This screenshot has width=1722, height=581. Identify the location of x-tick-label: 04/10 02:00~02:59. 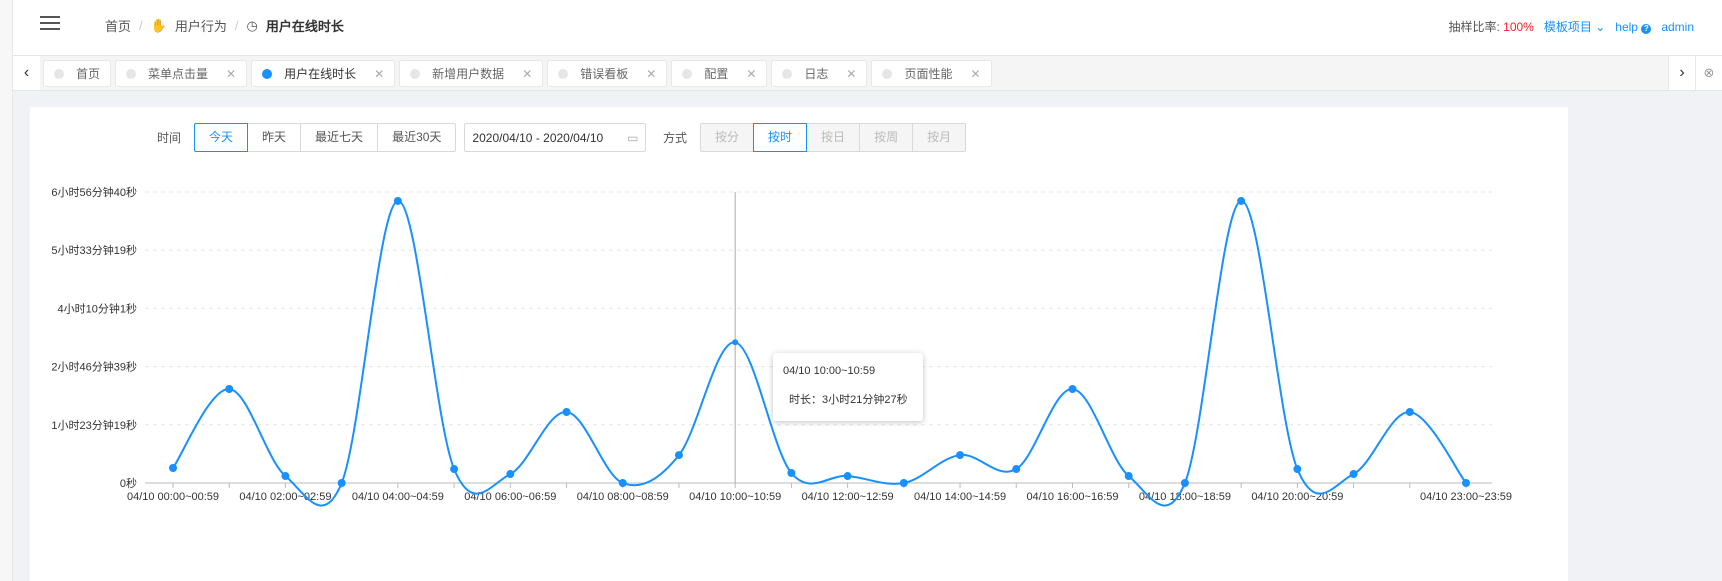
(285, 497).